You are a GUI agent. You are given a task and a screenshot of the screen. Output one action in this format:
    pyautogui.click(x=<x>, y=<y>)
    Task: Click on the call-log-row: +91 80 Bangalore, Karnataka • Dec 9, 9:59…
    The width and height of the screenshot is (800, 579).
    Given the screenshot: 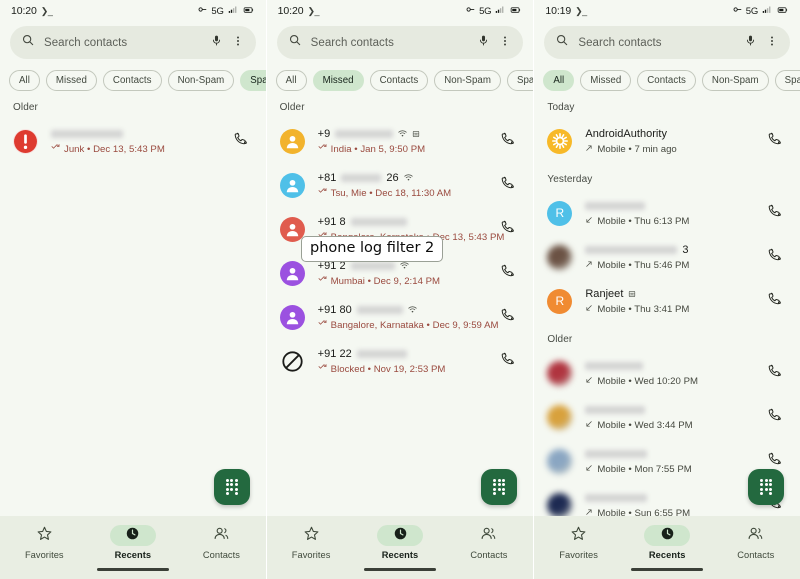 What is the action you would take?
    pyautogui.click(x=400, y=317)
    